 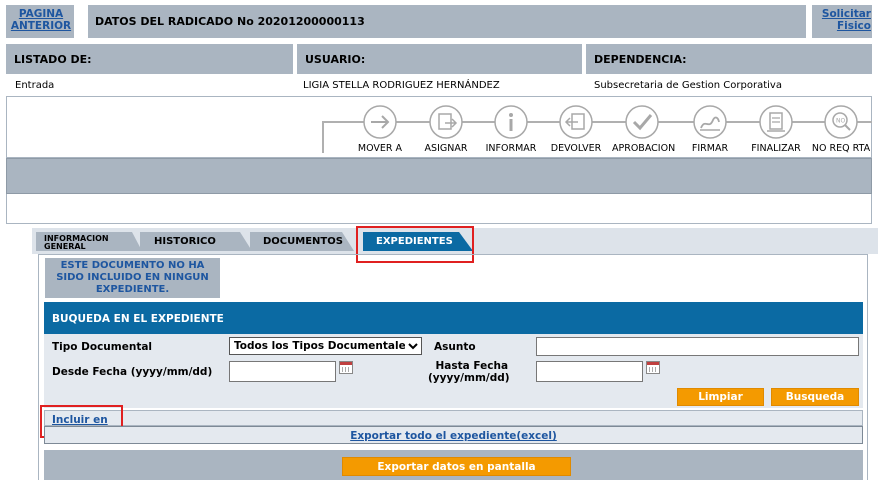 What do you see at coordinates (841, 148) in the screenshot?
I see `no-response-label: NO REQ RTA` at bounding box center [841, 148].